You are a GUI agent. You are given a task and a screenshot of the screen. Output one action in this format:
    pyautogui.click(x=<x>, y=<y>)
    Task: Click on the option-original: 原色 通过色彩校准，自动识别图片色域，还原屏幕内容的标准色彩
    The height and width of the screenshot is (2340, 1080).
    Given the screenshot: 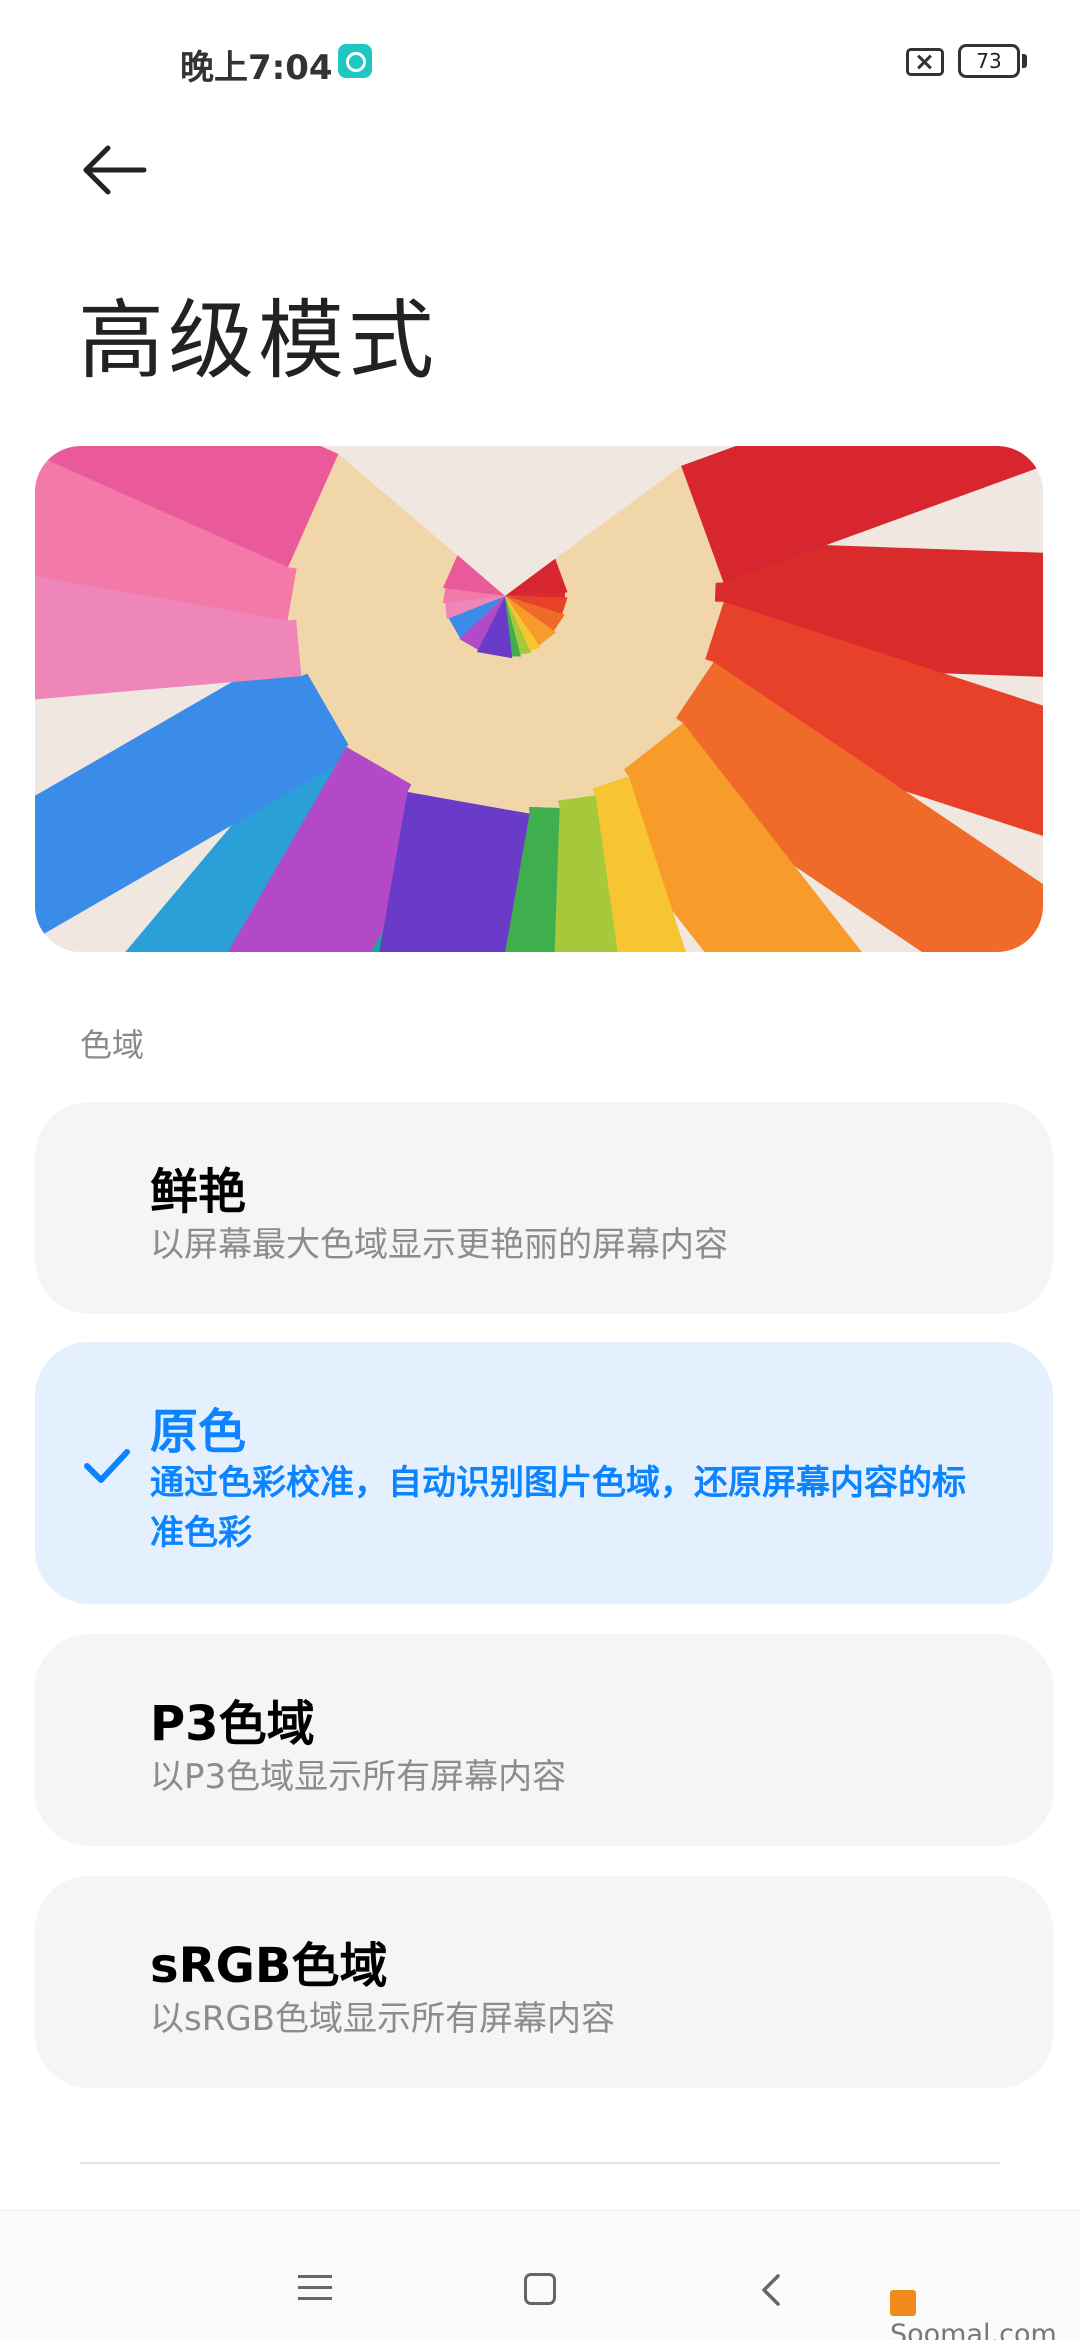 What is the action you would take?
    pyautogui.click(x=544, y=1473)
    